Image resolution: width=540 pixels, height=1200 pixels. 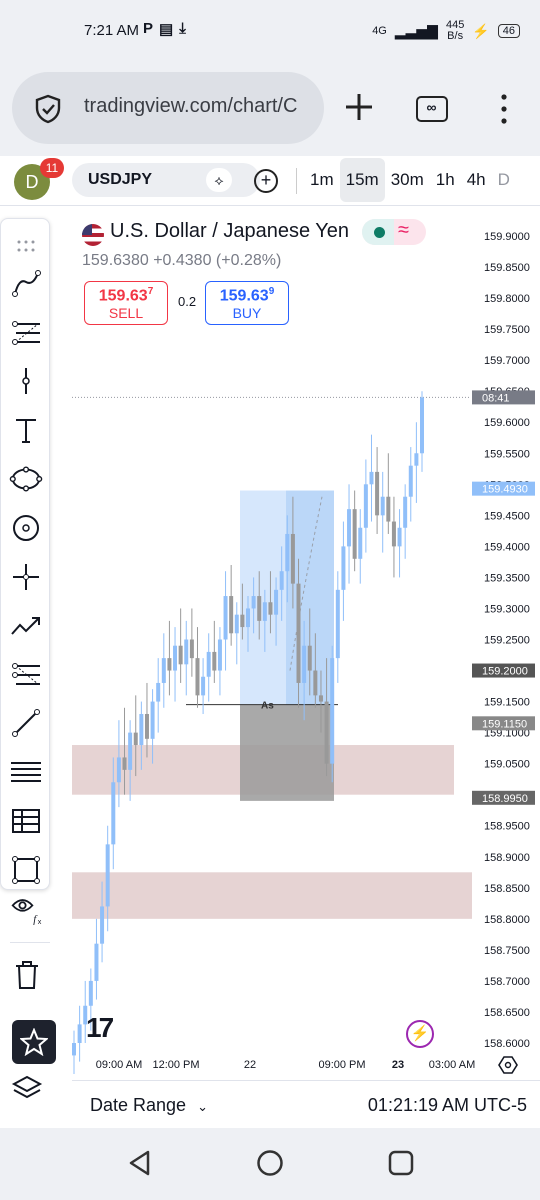 I want to click on pattern-tool-icon, so click(x=26, y=479).